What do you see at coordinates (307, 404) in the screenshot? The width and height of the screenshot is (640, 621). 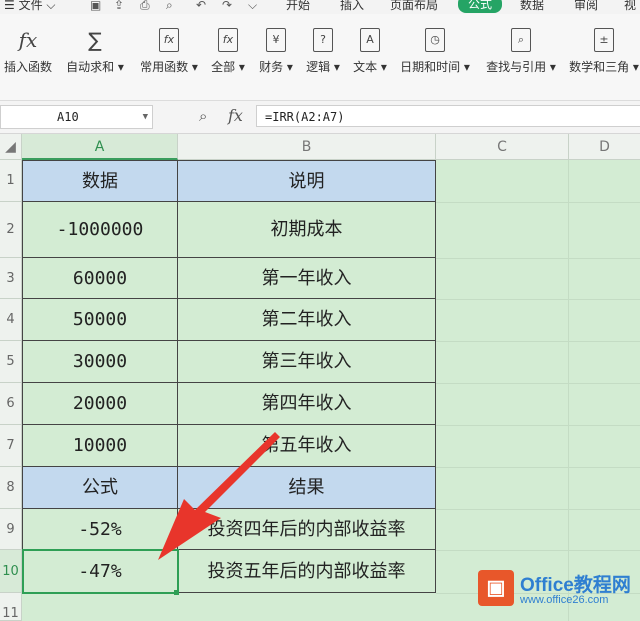 I see `cell-b6: 第四年收入` at bounding box center [307, 404].